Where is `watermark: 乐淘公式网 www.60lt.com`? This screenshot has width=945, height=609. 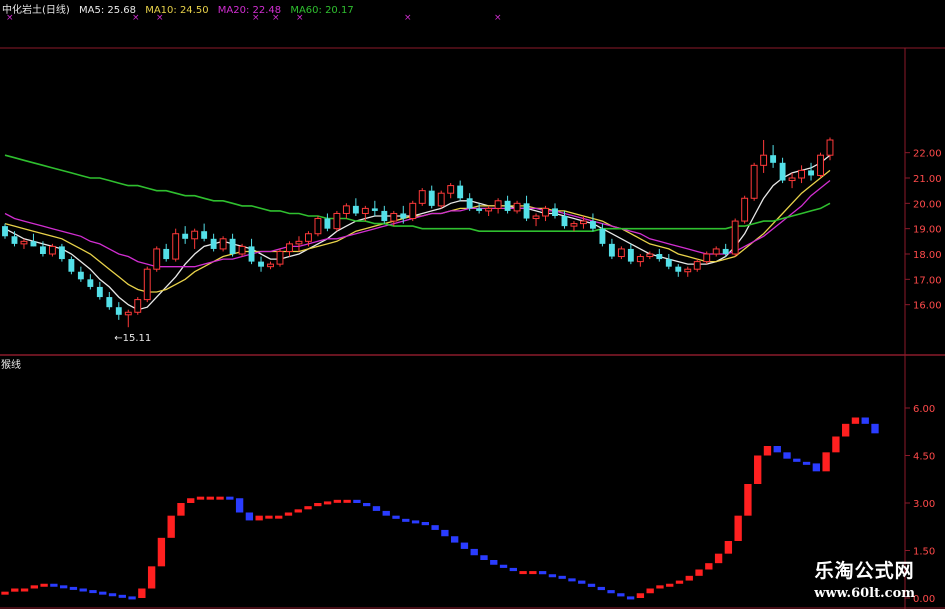
watermark: 乐淘公式网 www.60lt.com is located at coordinates (864, 578).